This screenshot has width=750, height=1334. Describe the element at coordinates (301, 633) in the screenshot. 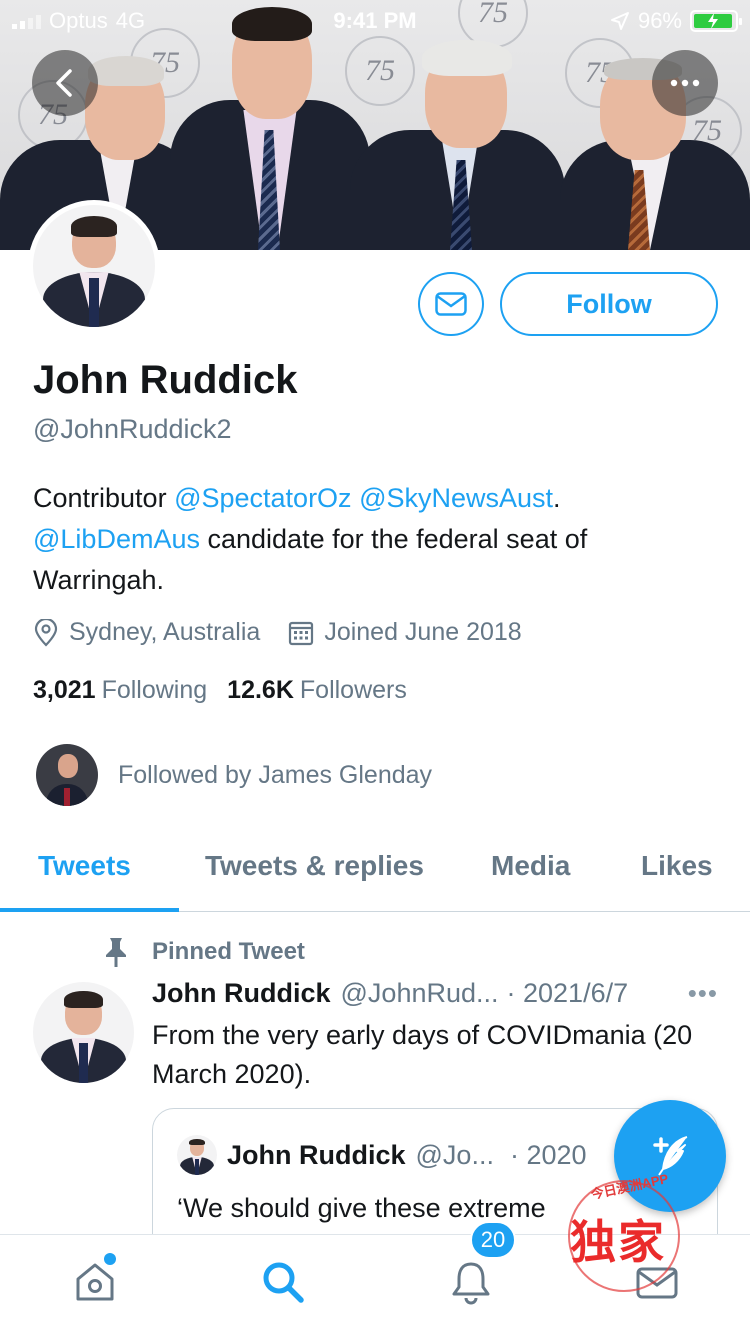

I see `calendar-icon` at that location.